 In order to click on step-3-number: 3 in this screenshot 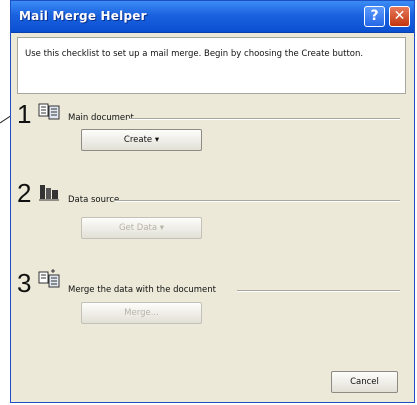, I will do `click(24, 283)`.